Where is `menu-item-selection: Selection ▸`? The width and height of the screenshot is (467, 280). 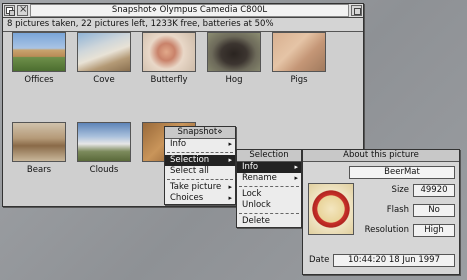
menu-item-selection: Selection ▸ is located at coordinates (200, 160).